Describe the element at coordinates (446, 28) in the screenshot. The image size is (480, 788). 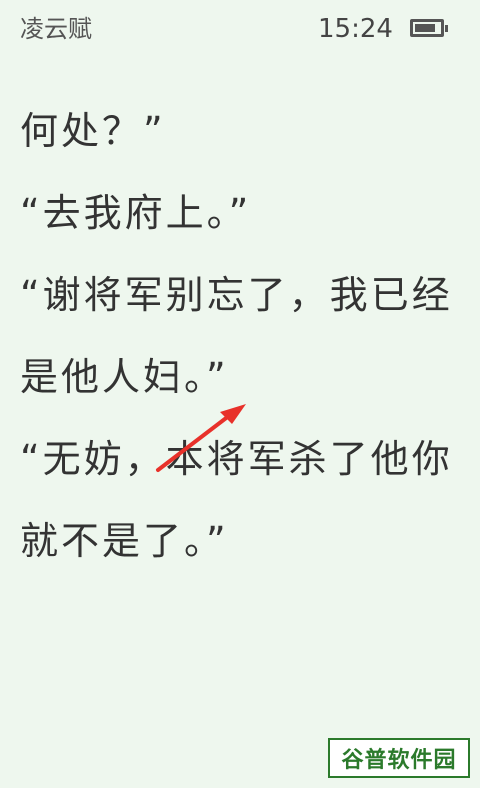
I see `battery-tip` at that location.